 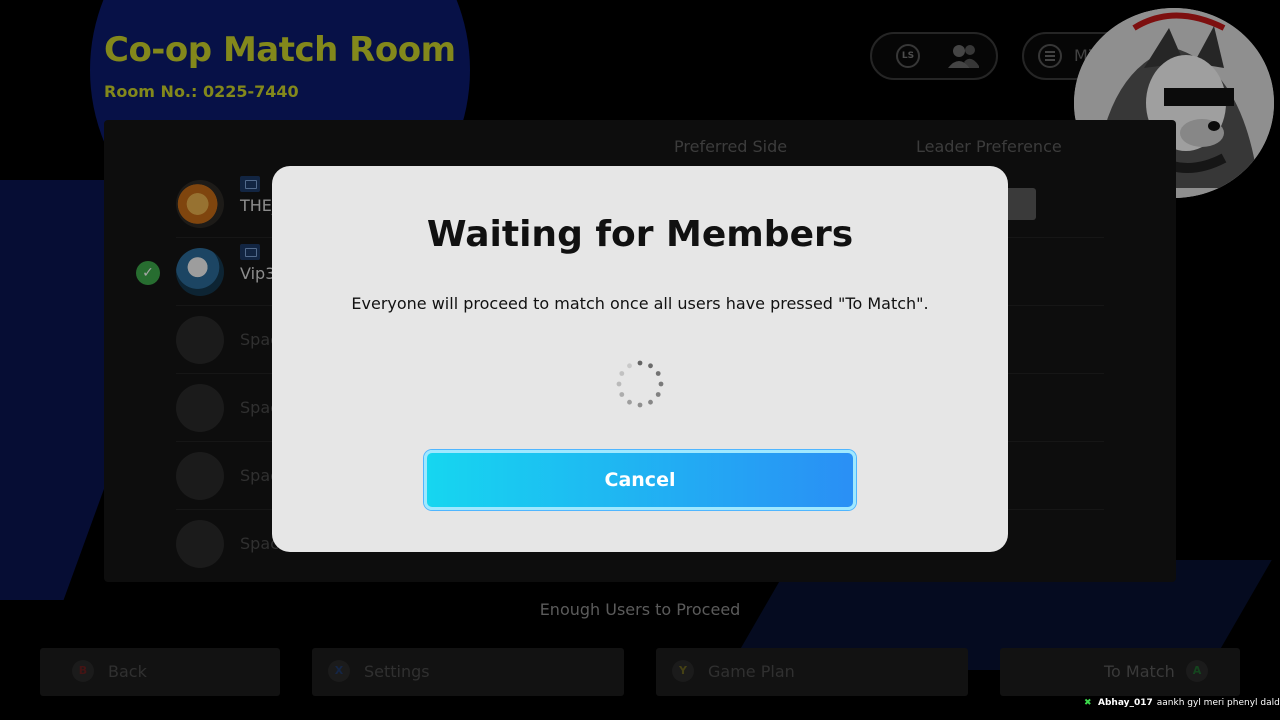 What do you see at coordinates (1125, 703) in the screenshot?
I see `chat-username: Abhay_017` at bounding box center [1125, 703].